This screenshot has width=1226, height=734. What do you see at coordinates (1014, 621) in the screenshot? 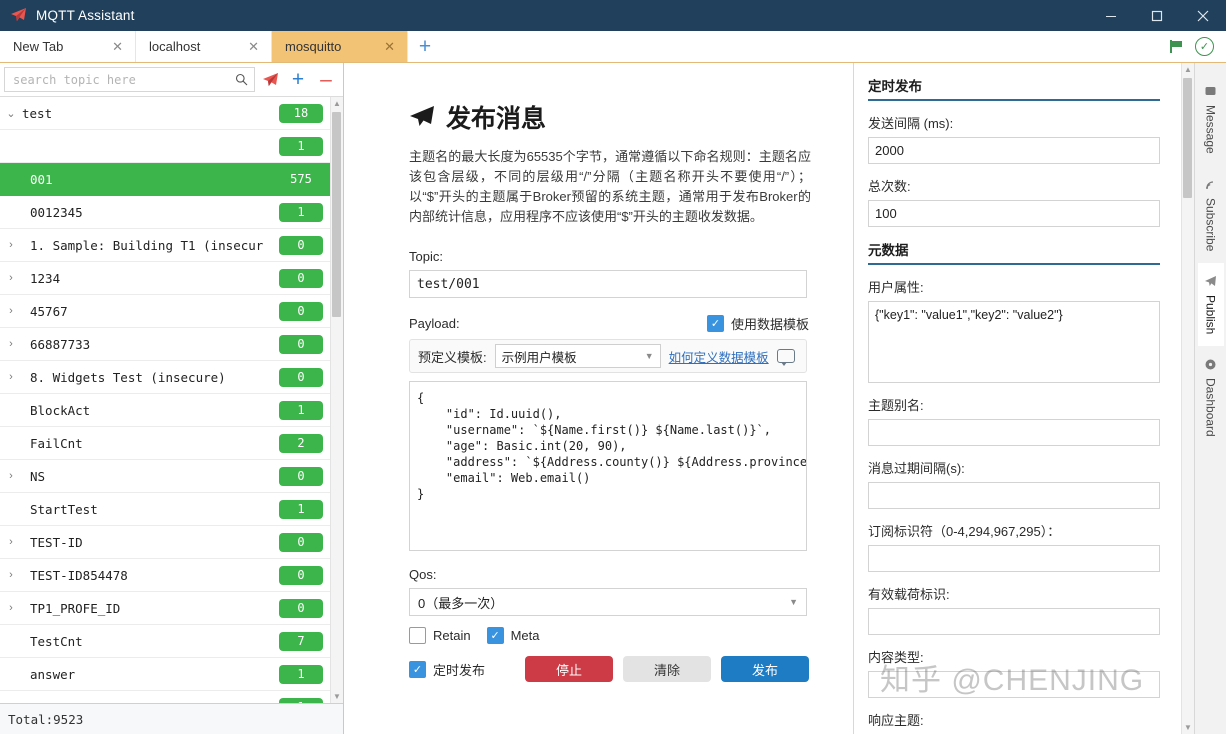
I see `payload-format-input` at bounding box center [1014, 621].